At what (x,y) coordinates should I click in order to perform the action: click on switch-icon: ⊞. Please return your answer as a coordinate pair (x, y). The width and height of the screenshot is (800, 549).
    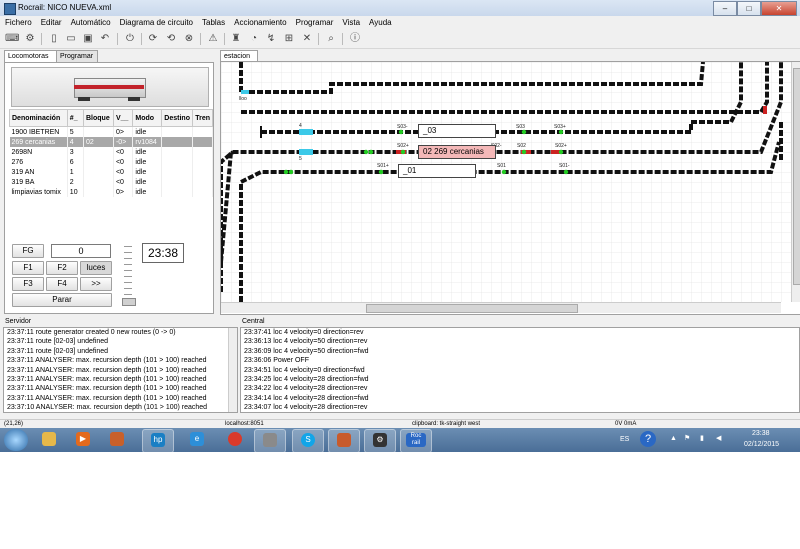
    Looking at the image, I should click on (289, 39).